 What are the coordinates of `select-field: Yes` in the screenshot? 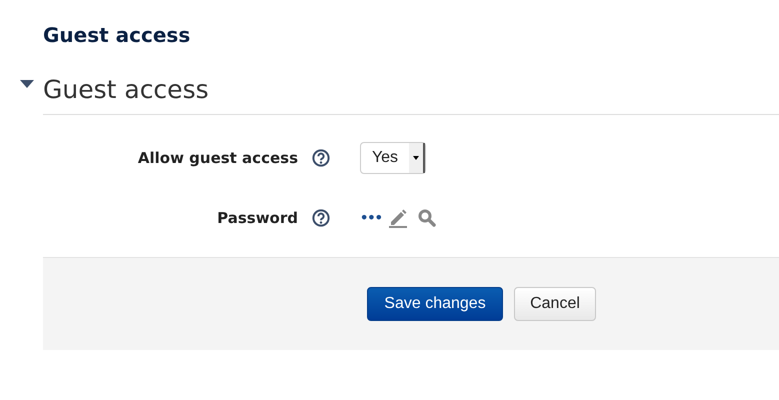 It's located at (393, 158).